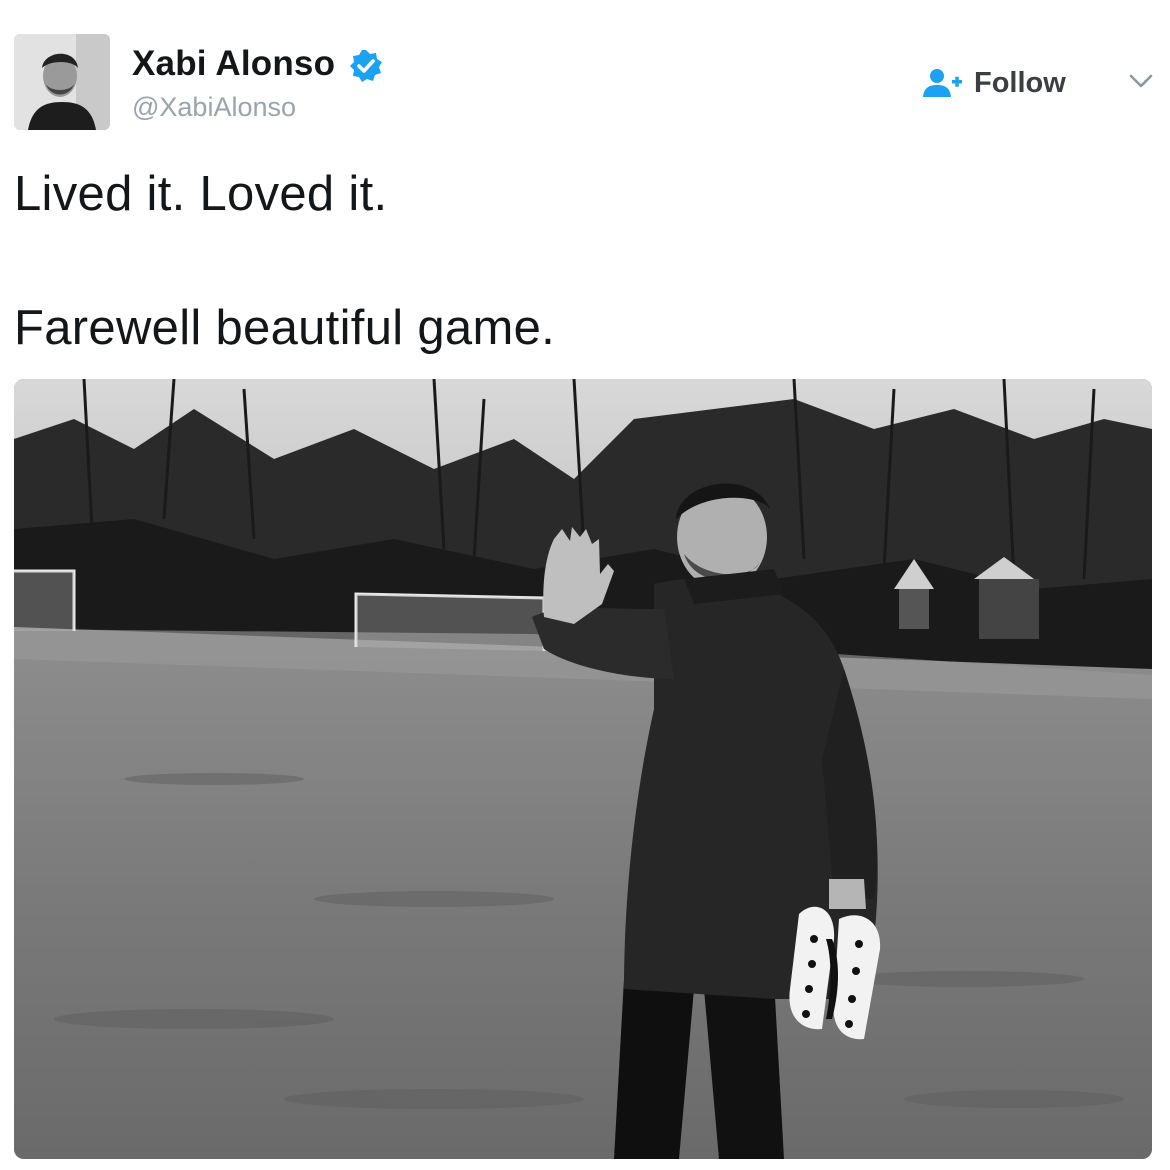  I want to click on avatar, so click(62, 82).